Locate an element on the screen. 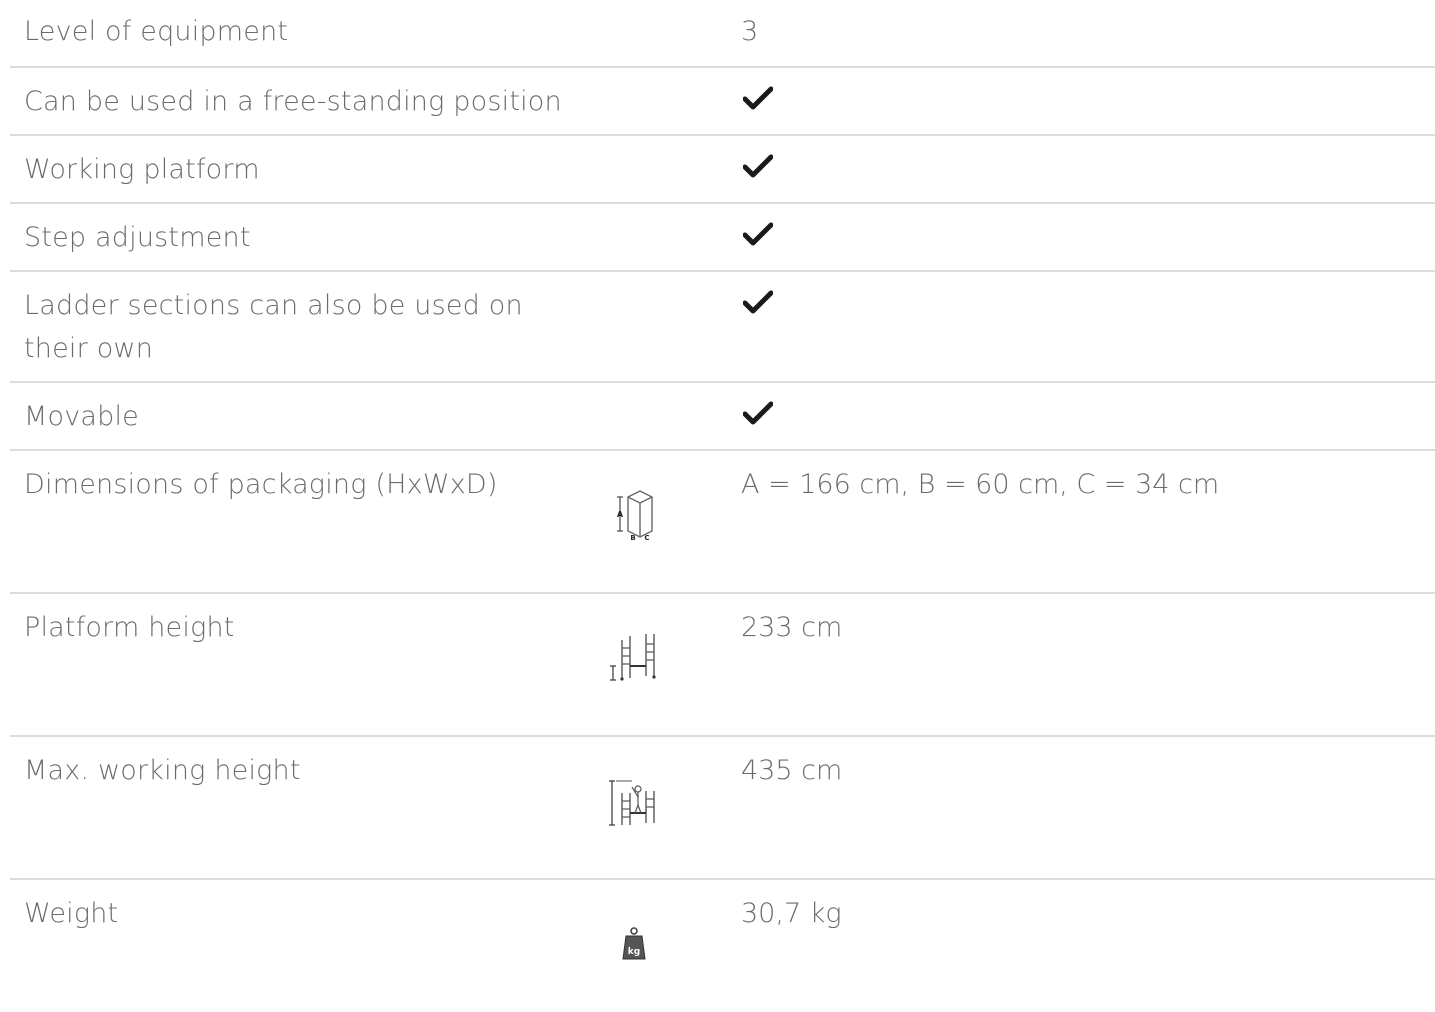  spec-row-free-standing: Can be used in a free-standing position is located at coordinates (722, 102).